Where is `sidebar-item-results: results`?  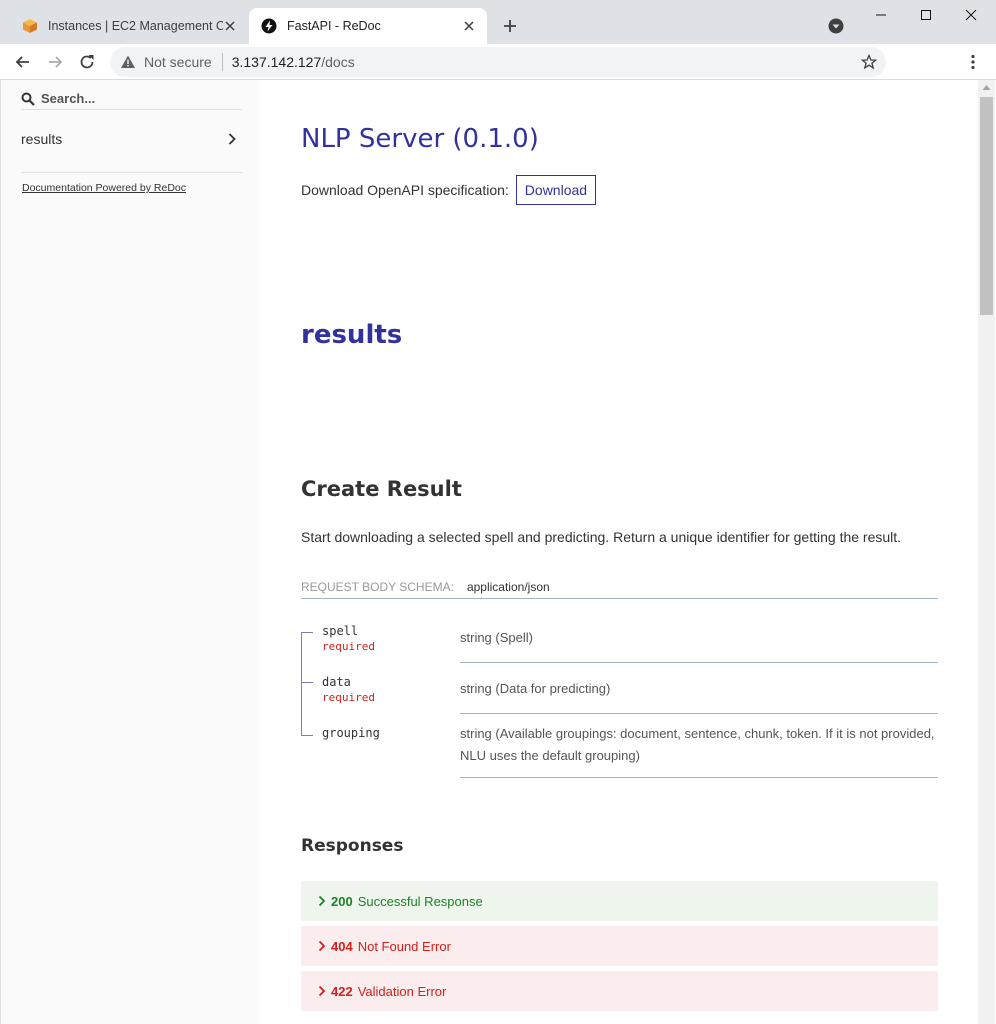 sidebar-item-results: results is located at coordinates (131, 139).